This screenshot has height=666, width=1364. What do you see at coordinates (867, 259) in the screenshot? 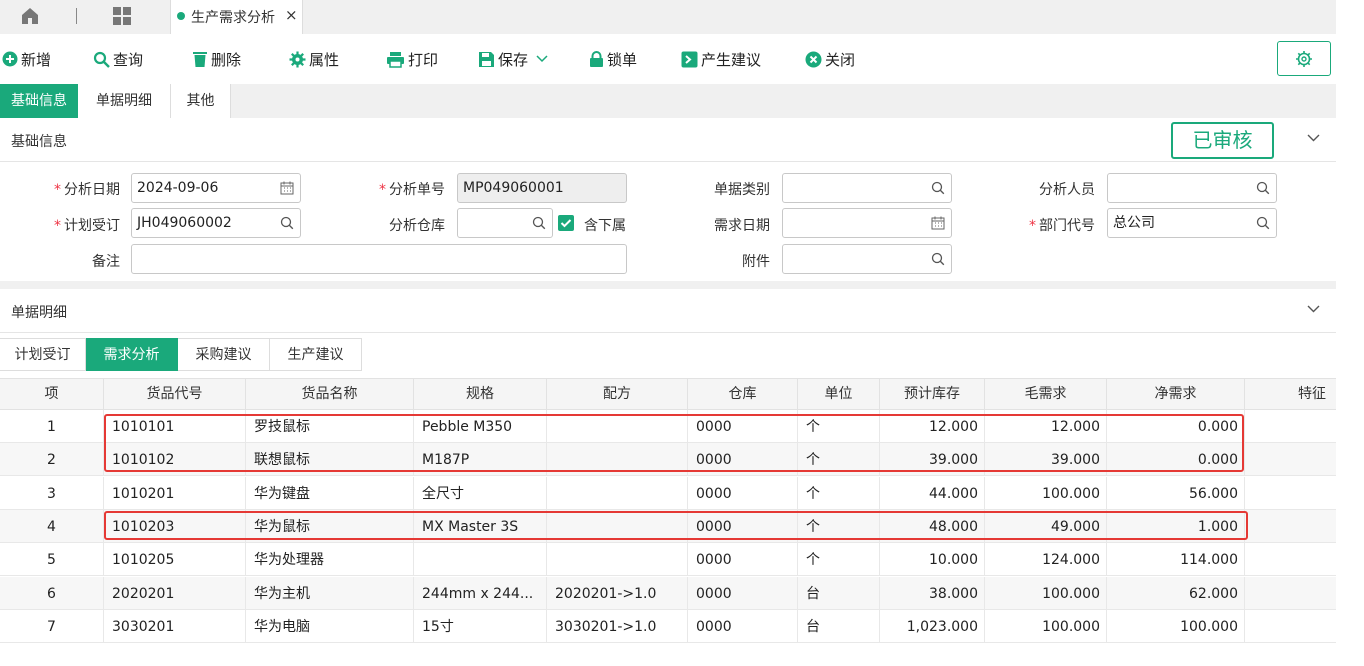
I see `attachment-field` at bounding box center [867, 259].